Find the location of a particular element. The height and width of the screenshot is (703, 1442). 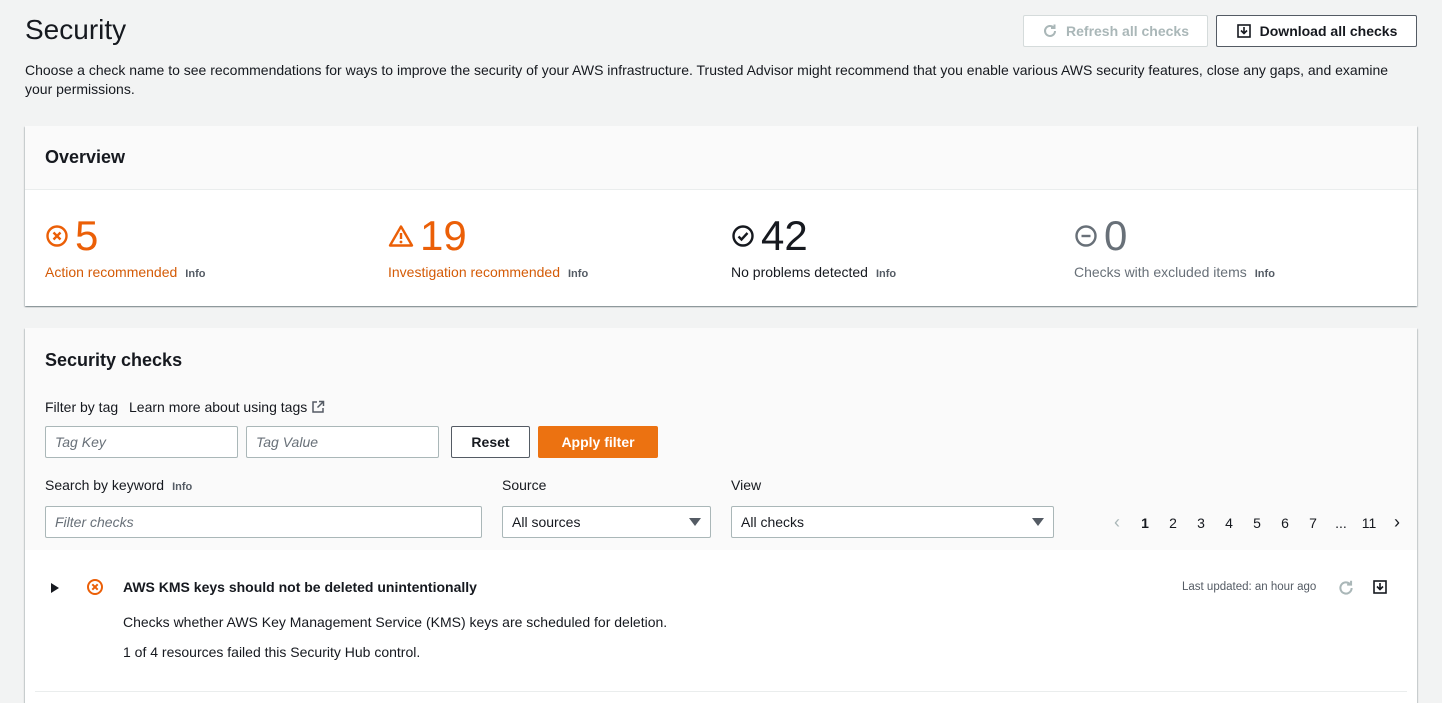

source-label: Source is located at coordinates (524, 485).